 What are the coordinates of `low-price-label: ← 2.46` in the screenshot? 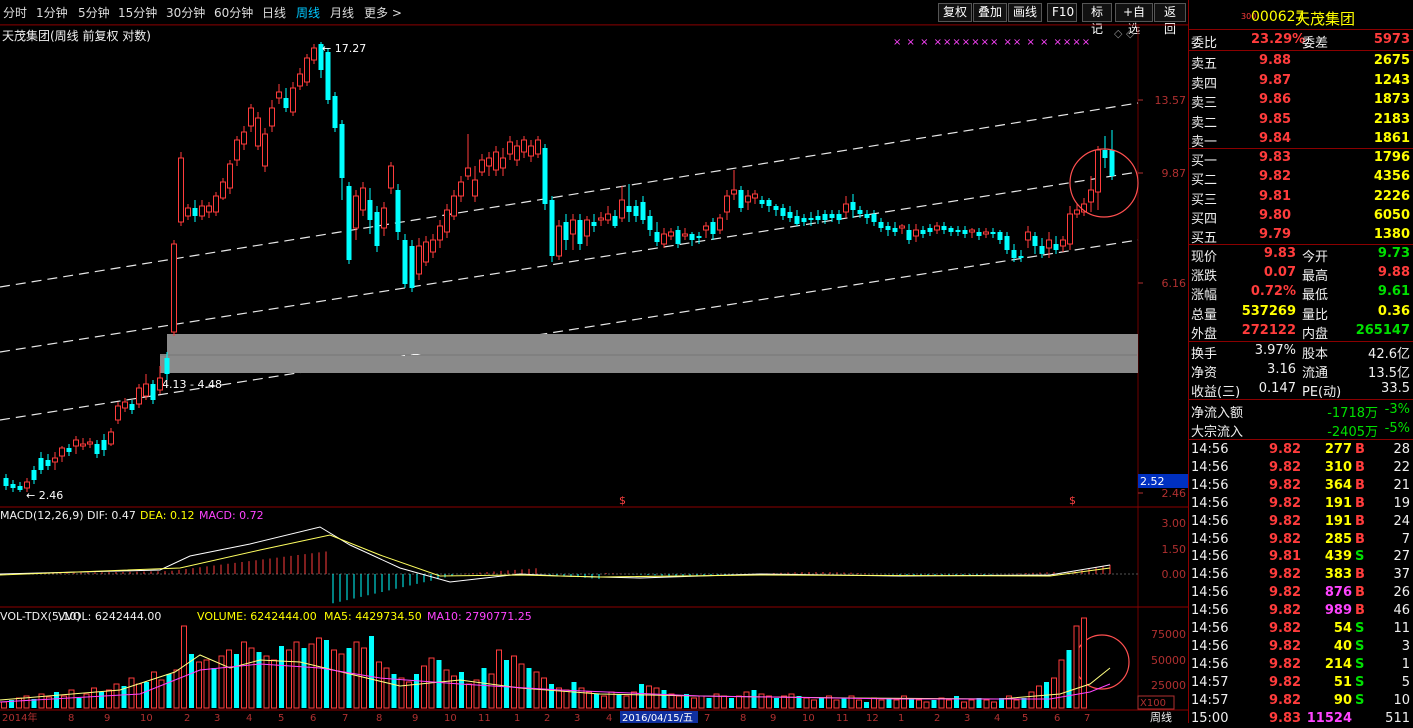 It's located at (44, 495).